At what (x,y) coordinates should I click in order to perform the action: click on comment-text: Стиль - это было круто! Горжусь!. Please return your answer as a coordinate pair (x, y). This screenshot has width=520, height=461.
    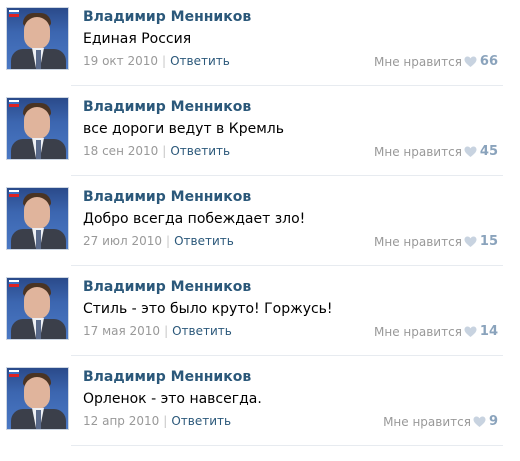
    Looking at the image, I should click on (208, 309).